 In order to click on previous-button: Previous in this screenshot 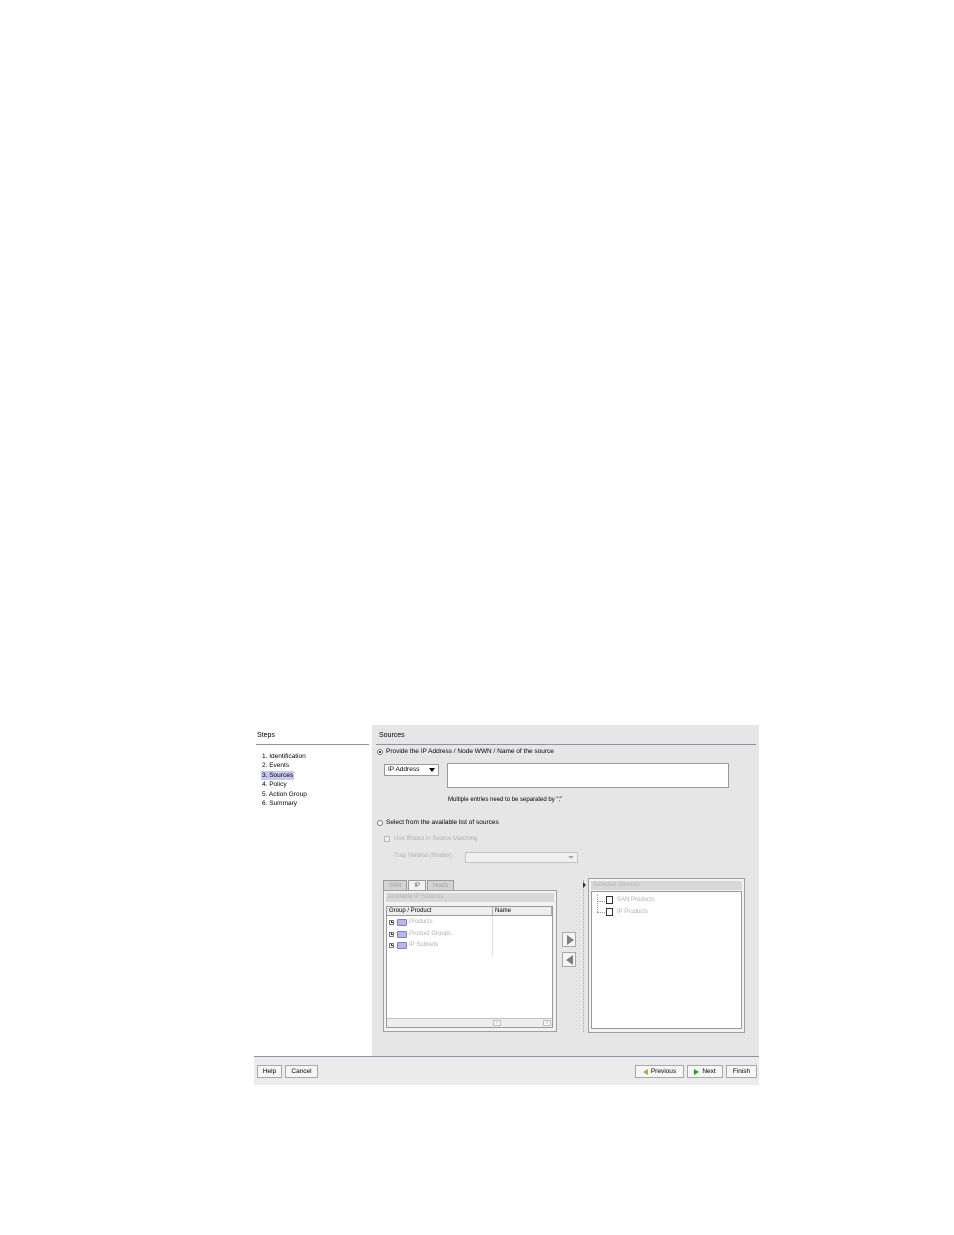, I will do `click(659, 1071)`.